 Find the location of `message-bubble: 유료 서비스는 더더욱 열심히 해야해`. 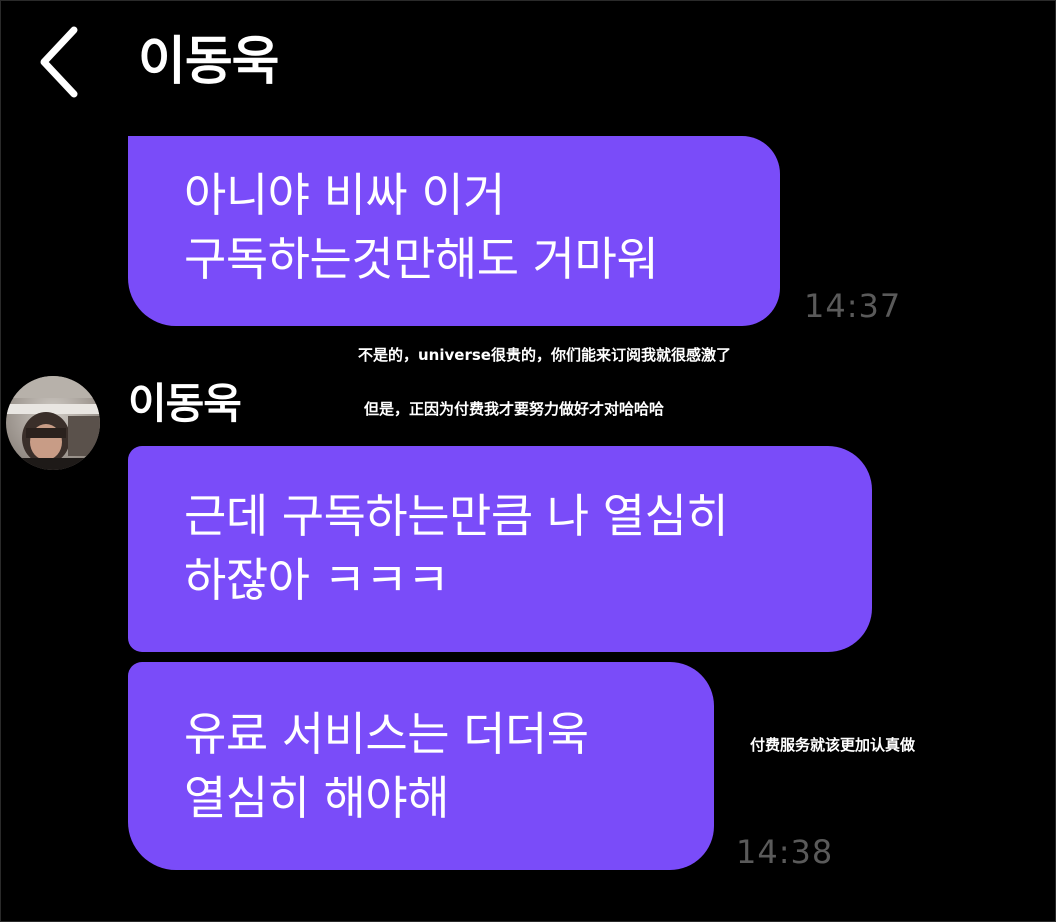

message-bubble: 유료 서비스는 더더욱 열심히 해야해 is located at coordinates (421, 766).